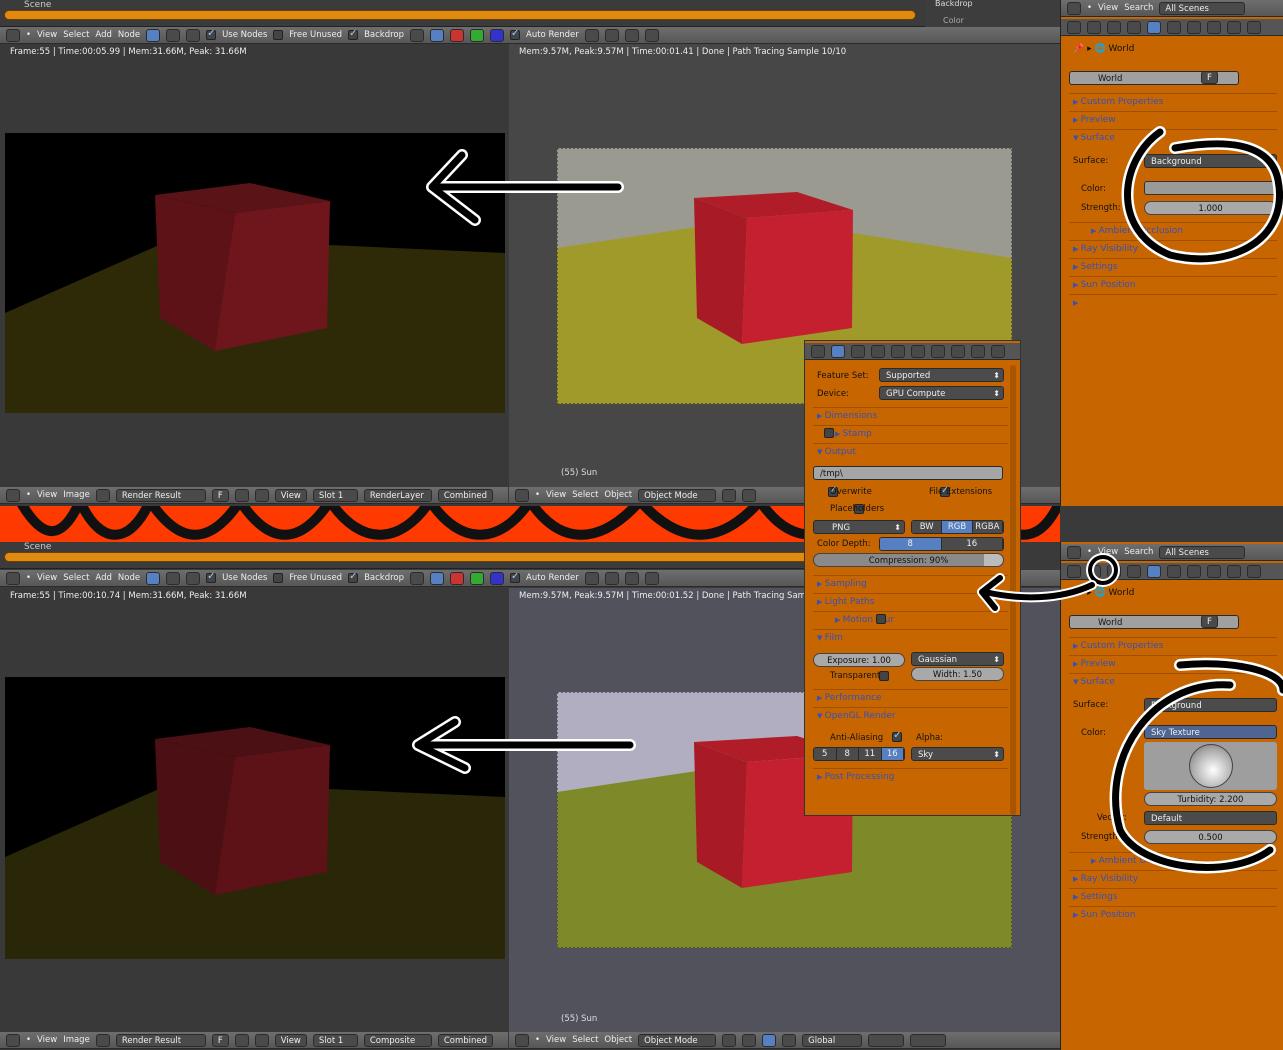 Image resolution: width=1283 pixels, height=1050 pixels. What do you see at coordinates (417, 578) in the screenshot?
I see `channel-icon` at bounding box center [417, 578].